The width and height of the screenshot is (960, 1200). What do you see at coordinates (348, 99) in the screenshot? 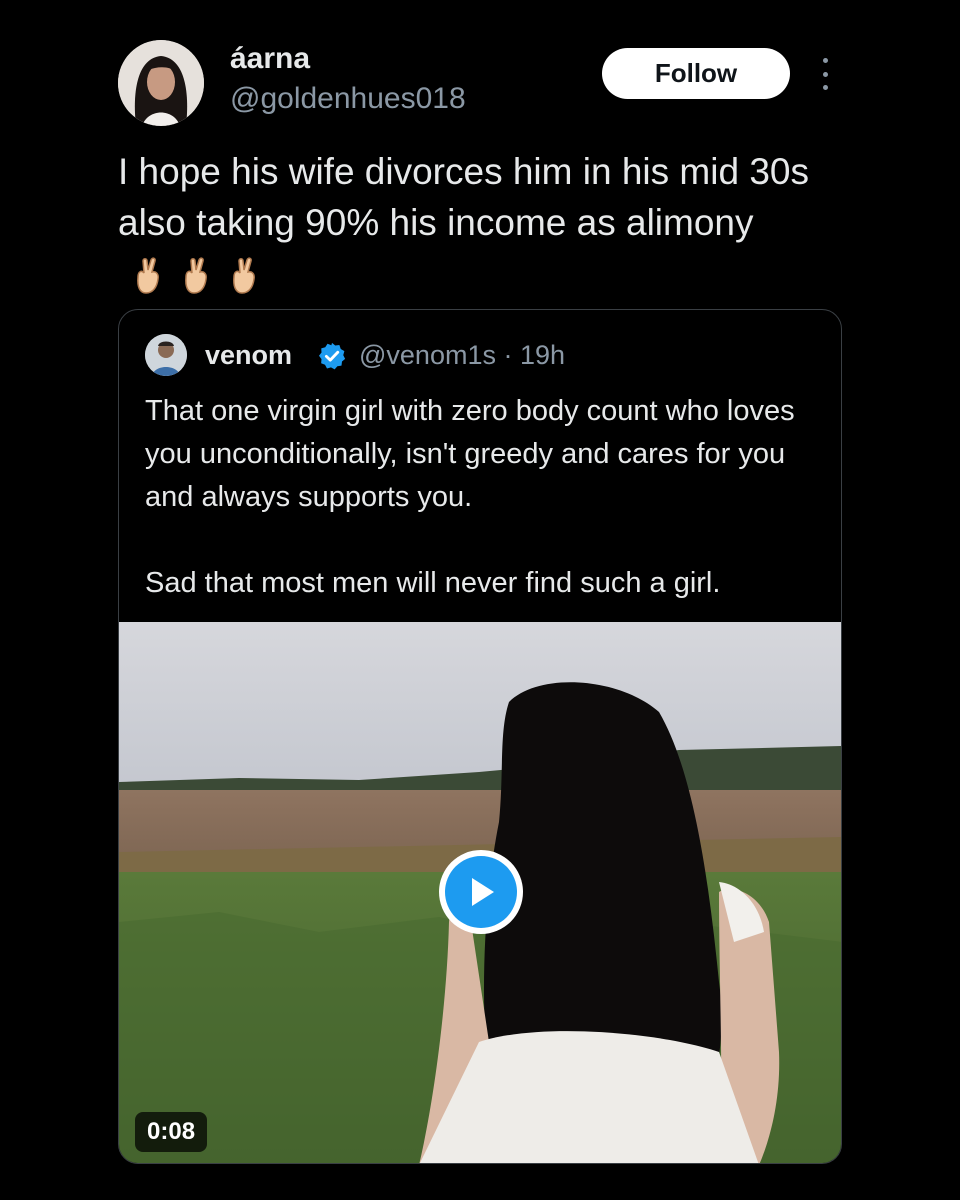
I see `author-handle: @goldenhues018` at bounding box center [348, 99].